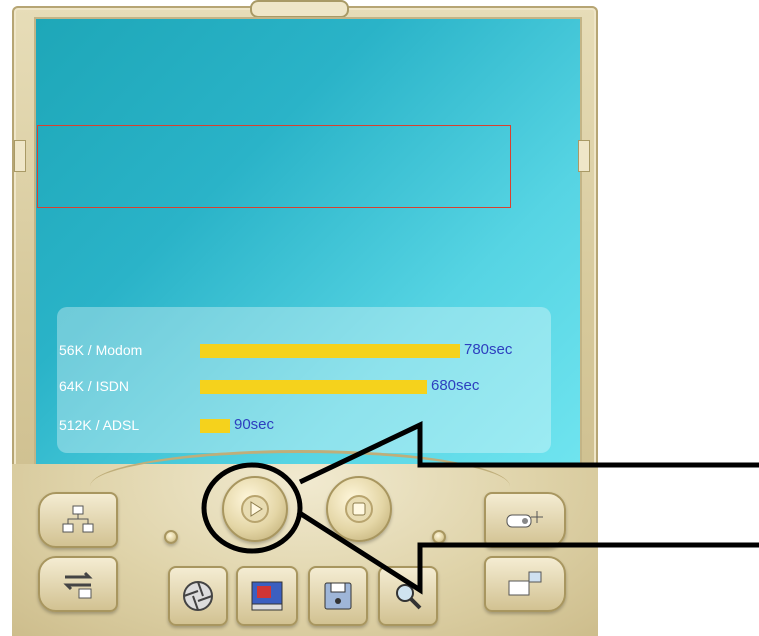  I want to click on callout-arrow-upper, so click(528, 453).